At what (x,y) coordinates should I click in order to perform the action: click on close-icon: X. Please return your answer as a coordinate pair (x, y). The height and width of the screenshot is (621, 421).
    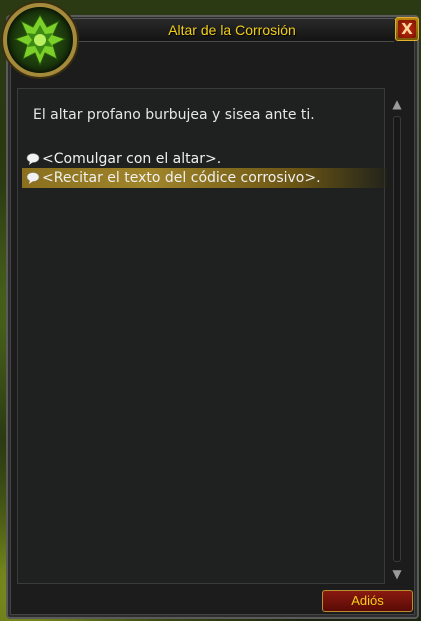
    Looking at the image, I should click on (407, 29).